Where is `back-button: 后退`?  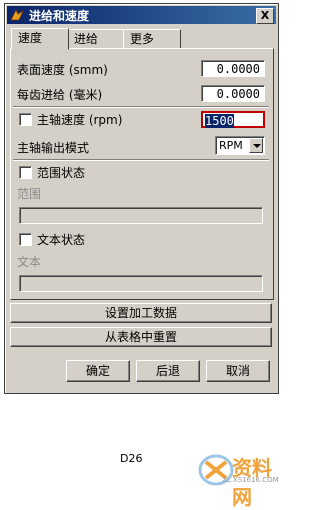 back-button: 后退 is located at coordinates (168, 371).